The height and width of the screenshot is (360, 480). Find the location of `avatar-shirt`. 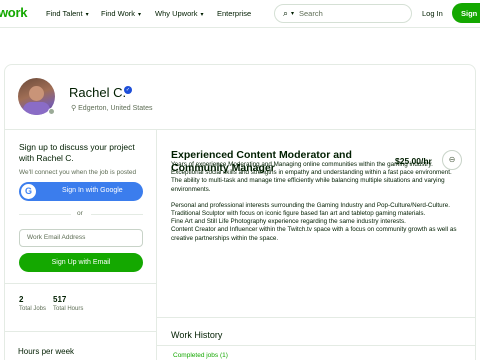

avatar-shirt is located at coordinates (36, 108).